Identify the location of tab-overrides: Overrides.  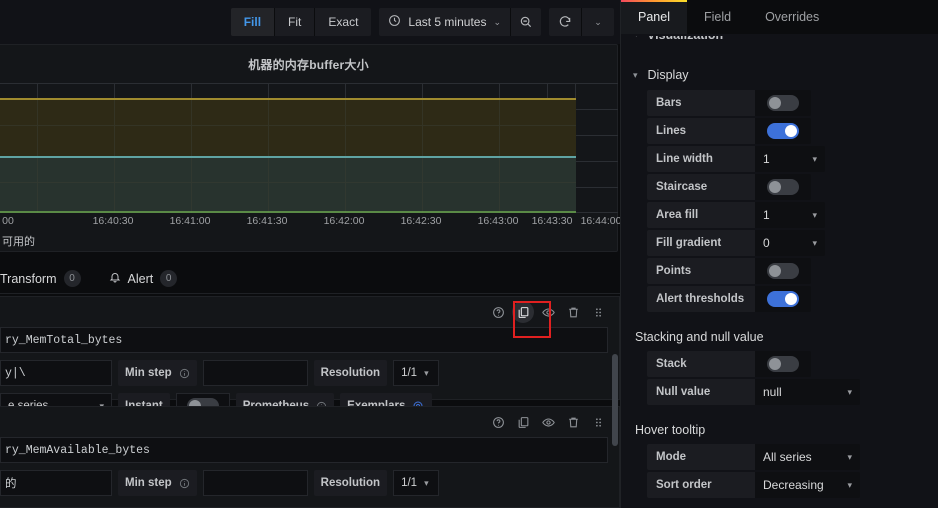
(792, 17).